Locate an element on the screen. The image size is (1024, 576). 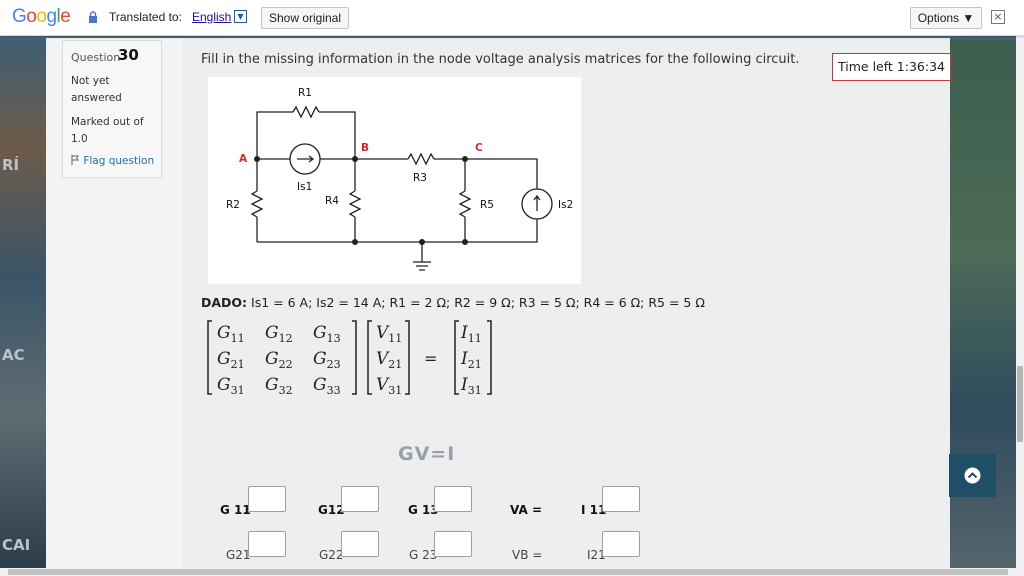
resistor-r4 is located at coordinates (355, 204).